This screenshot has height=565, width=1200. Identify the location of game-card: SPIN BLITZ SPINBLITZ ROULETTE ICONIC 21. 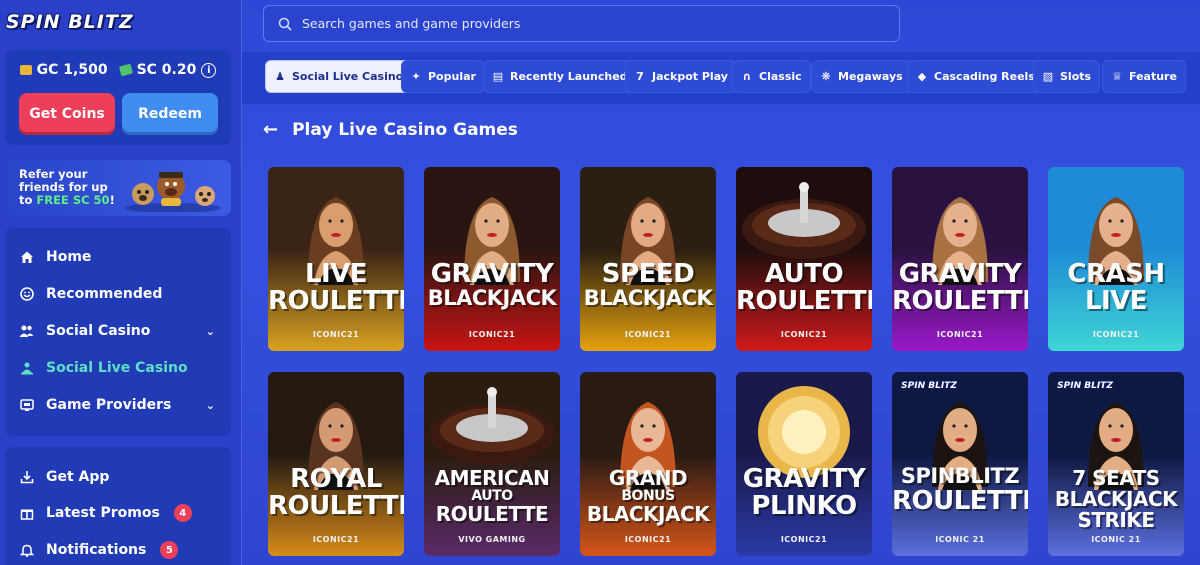
(960, 464).